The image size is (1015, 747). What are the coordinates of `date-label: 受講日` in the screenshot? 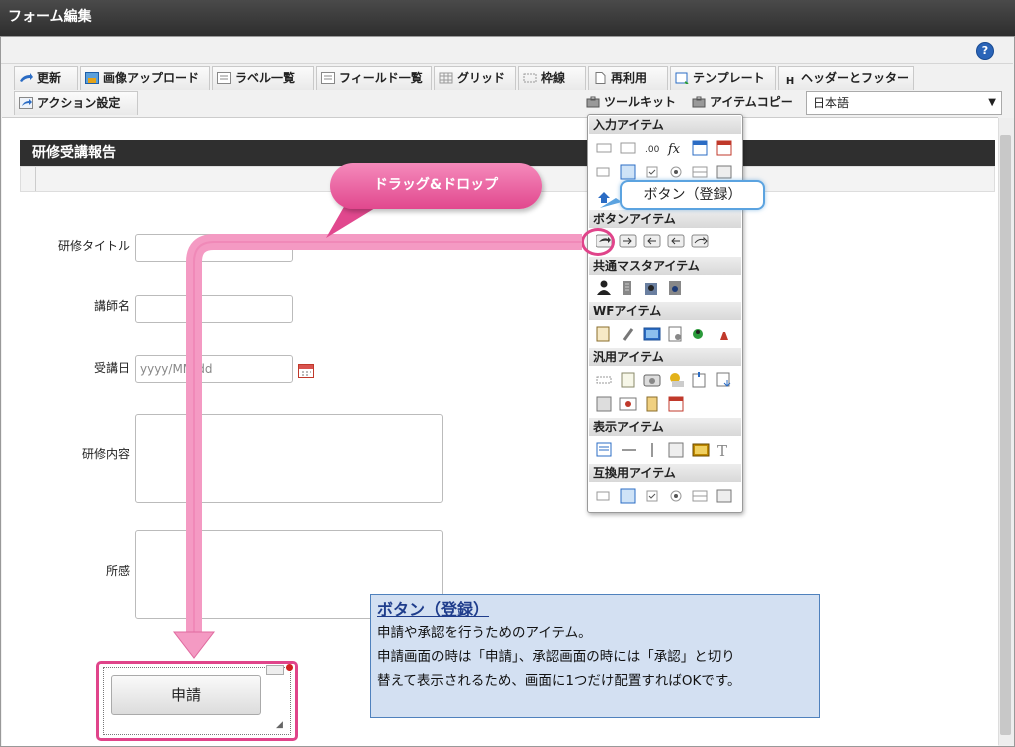 It's located at (111, 368).